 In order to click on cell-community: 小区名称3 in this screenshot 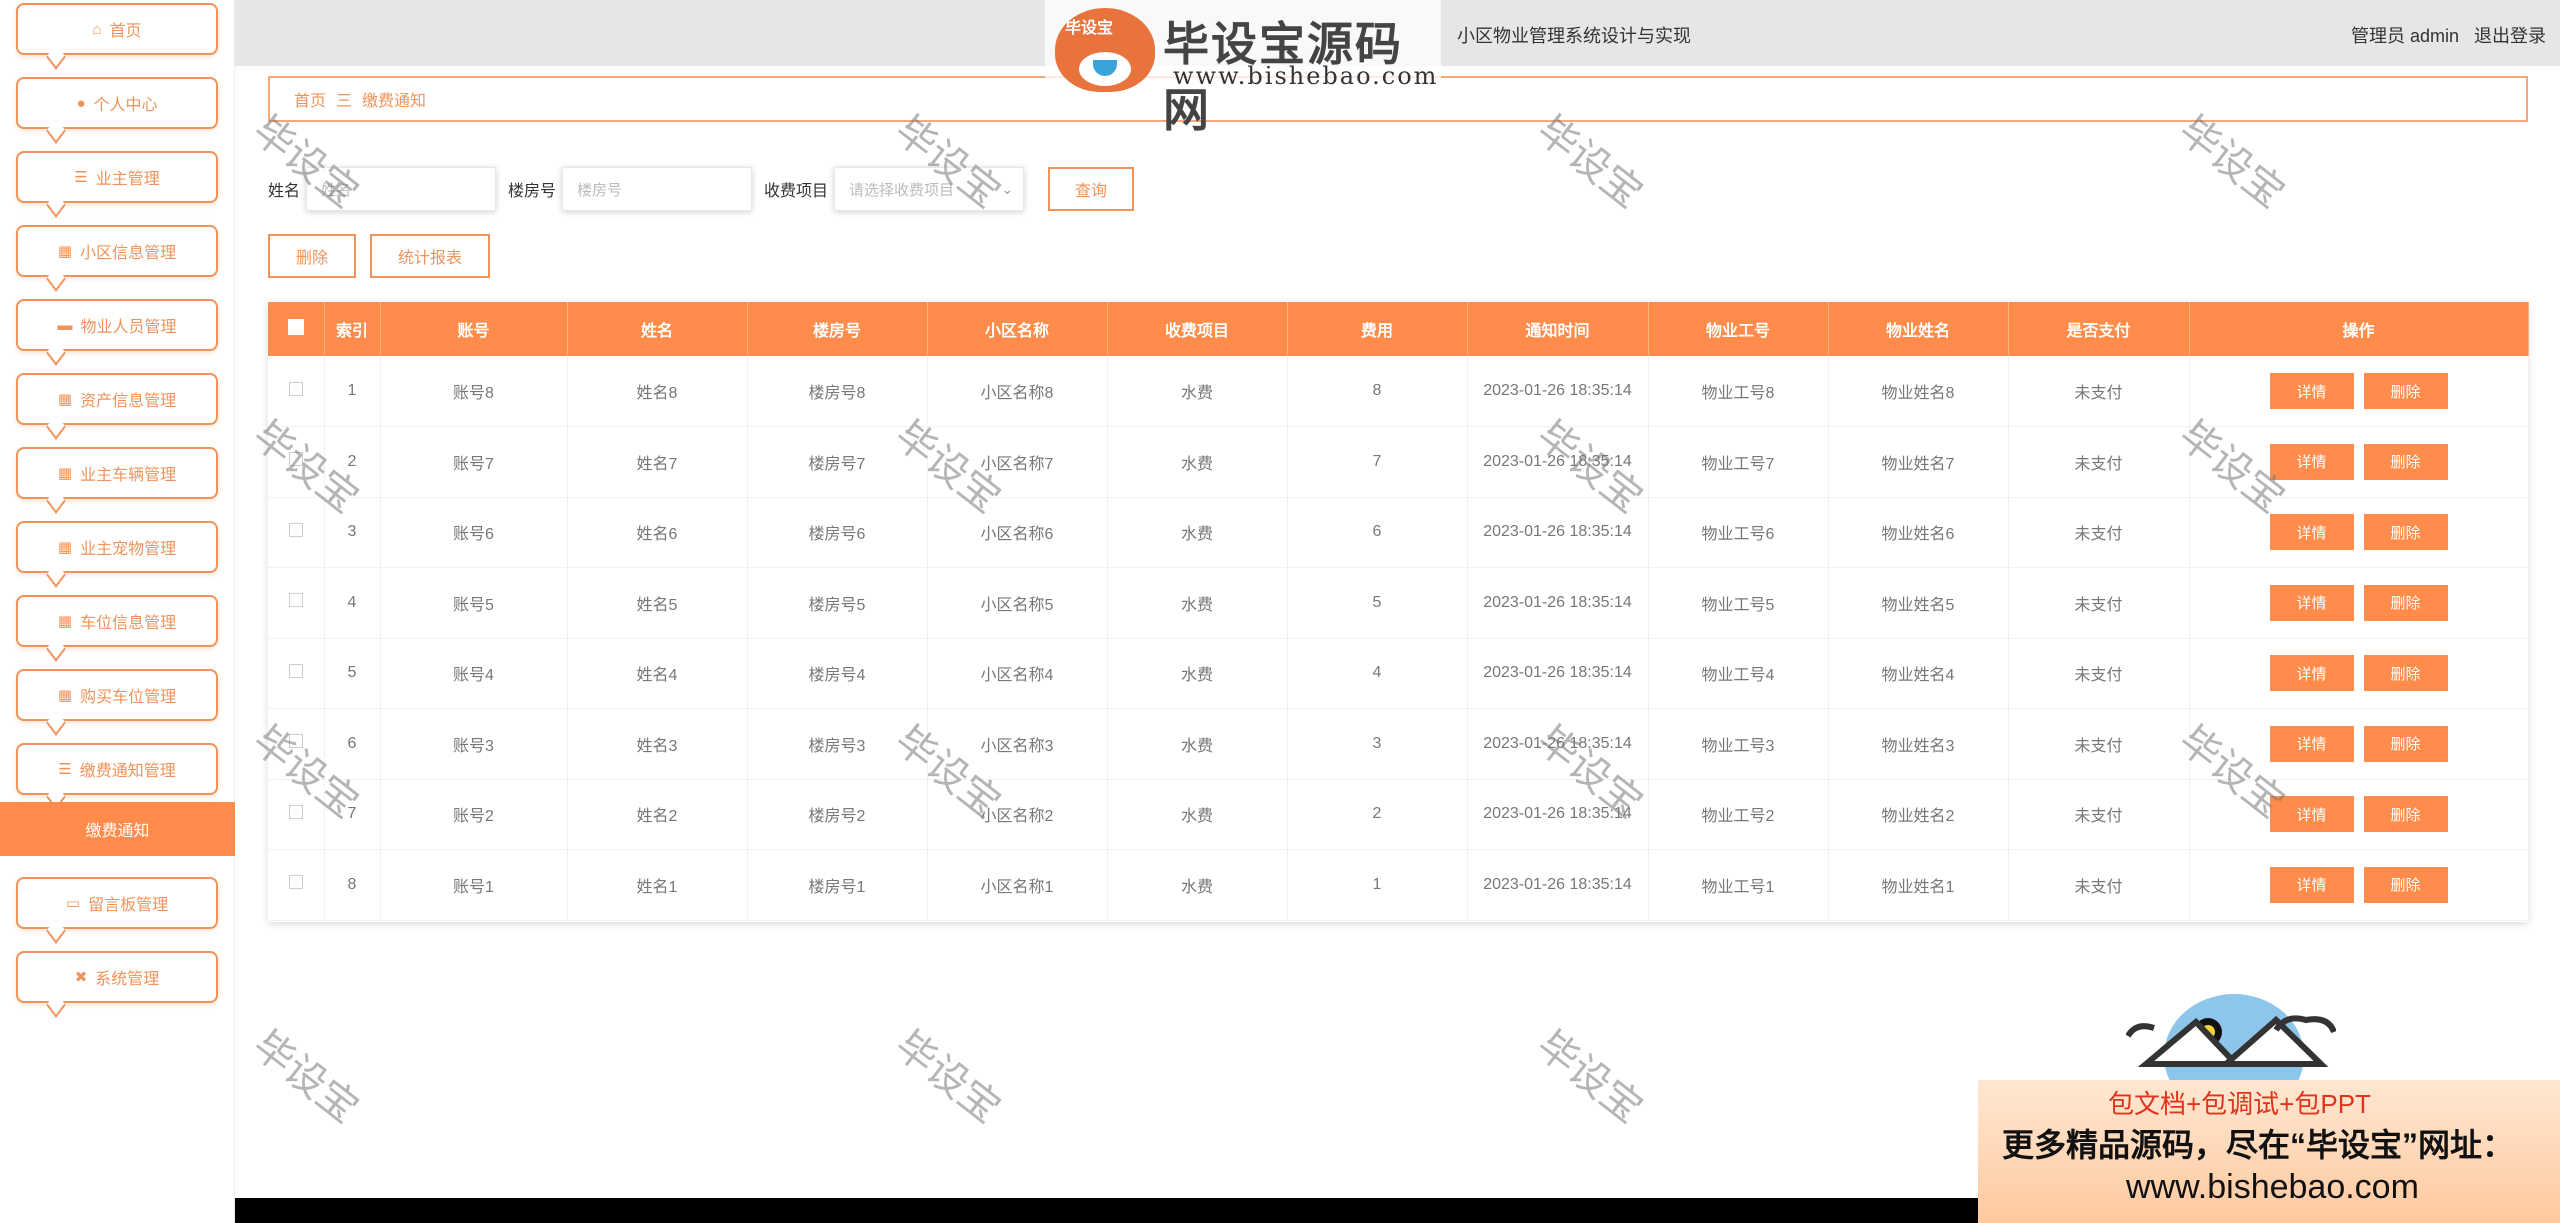, I will do `click(1017, 744)`.